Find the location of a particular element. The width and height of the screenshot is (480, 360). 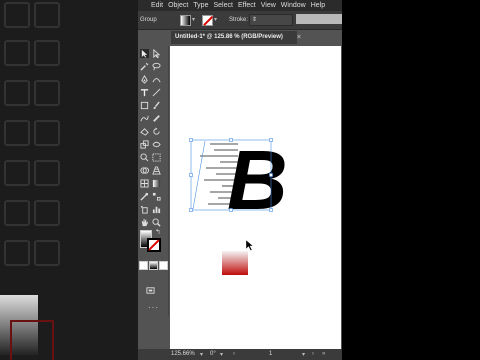

next-artboard-icon: › is located at coordinates (313, 354).